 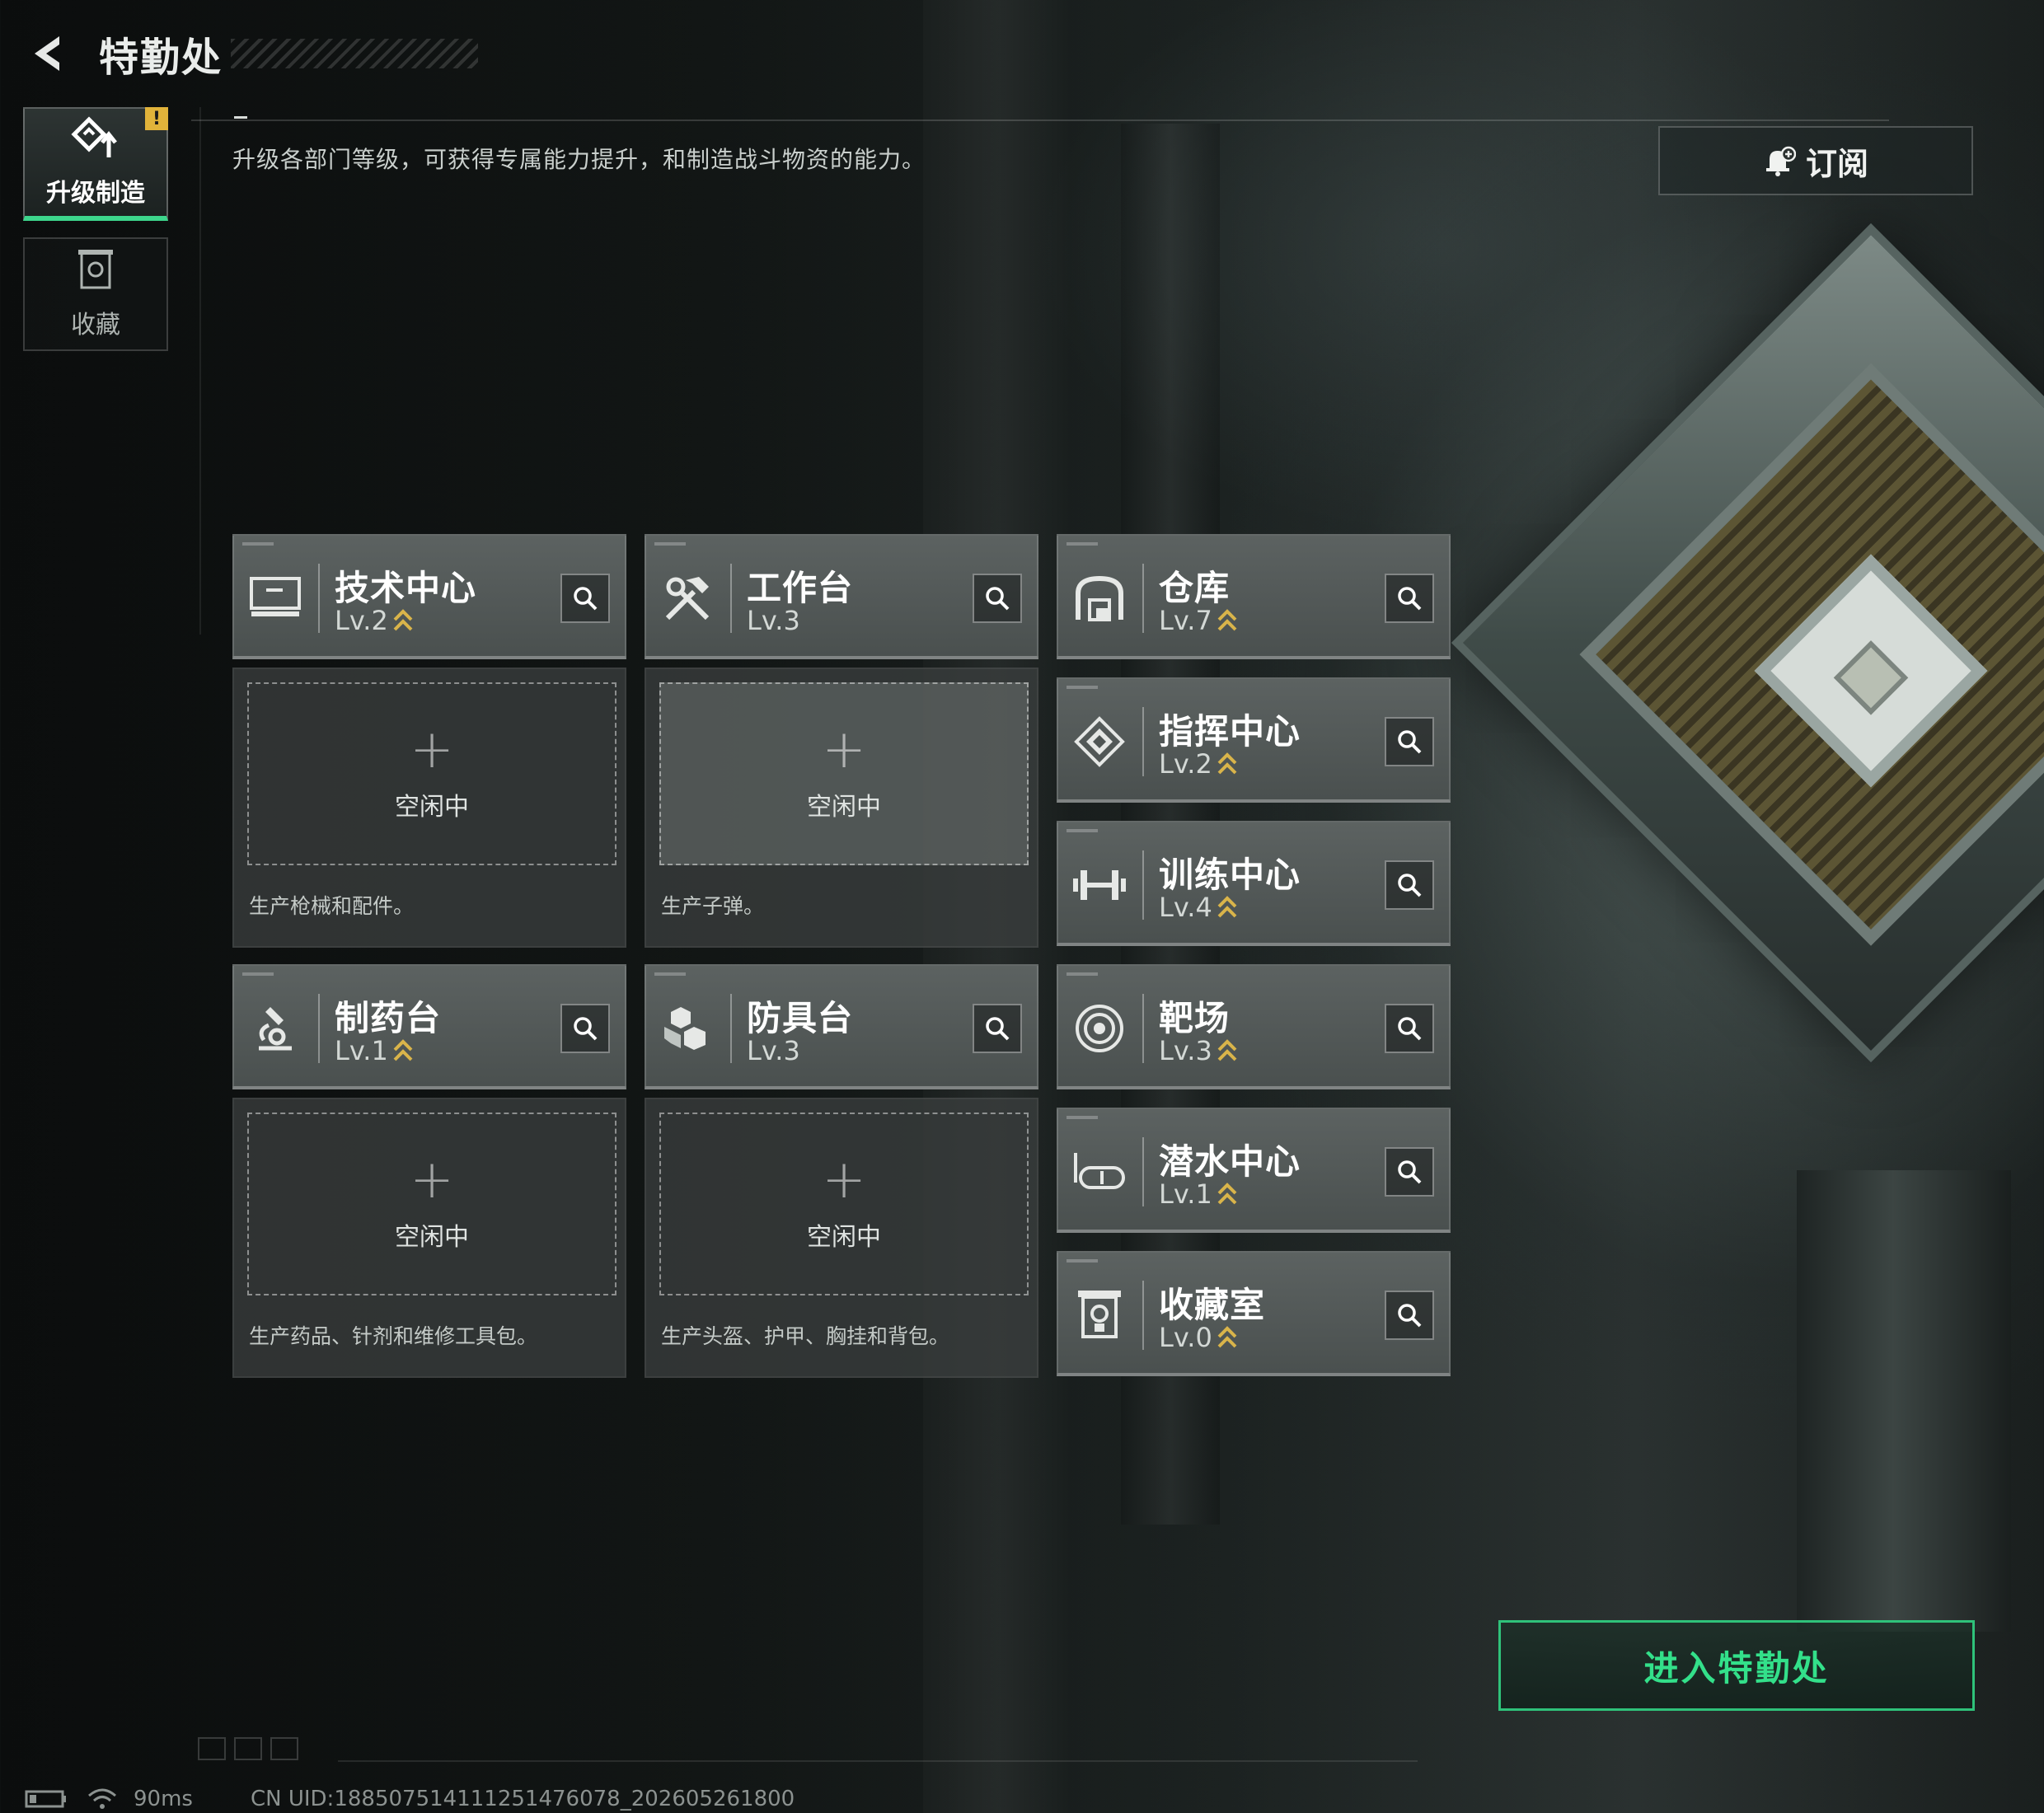 I want to click on production-description: 生产子弹。, so click(x=713, y=906).